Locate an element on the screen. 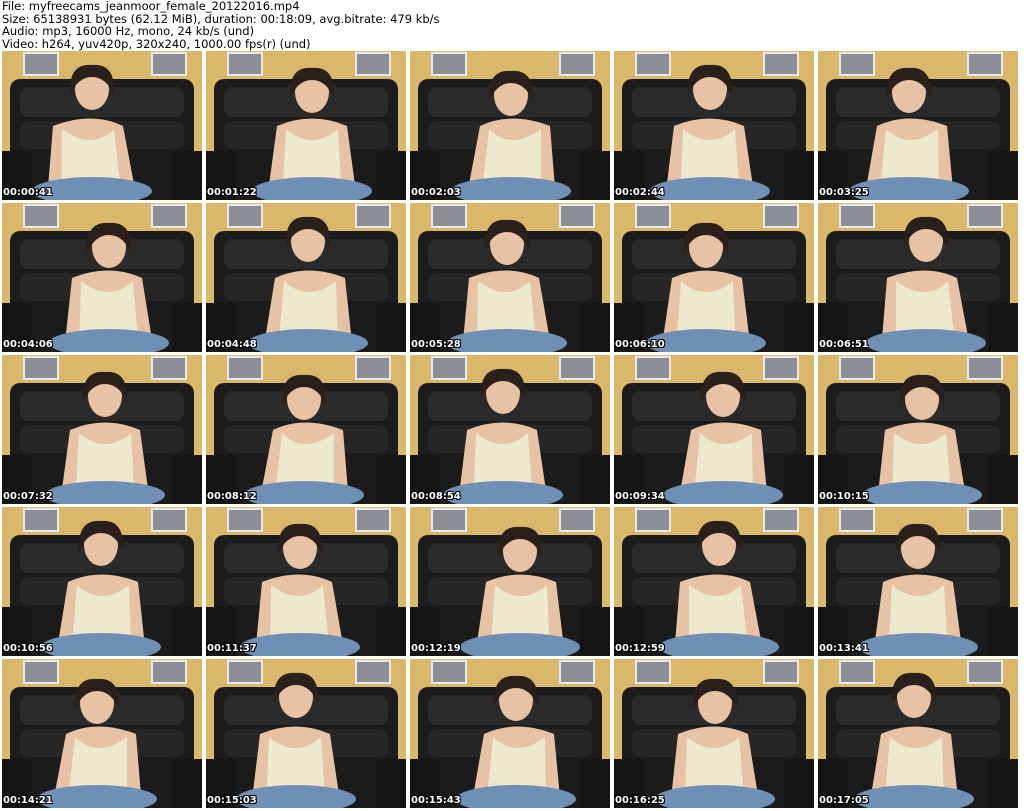 This screenshot has width=1024, height=811. video-thumbnail: 00:08:12 is located at coordinates (306, 429).